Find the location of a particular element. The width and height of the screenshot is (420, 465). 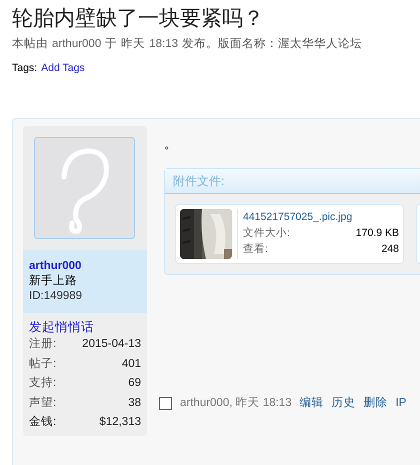

attachment-card: 441521757025_.pic.jpg 文件大小: 170.9 KB 查看: 248 is located at coordinates (289, 234).